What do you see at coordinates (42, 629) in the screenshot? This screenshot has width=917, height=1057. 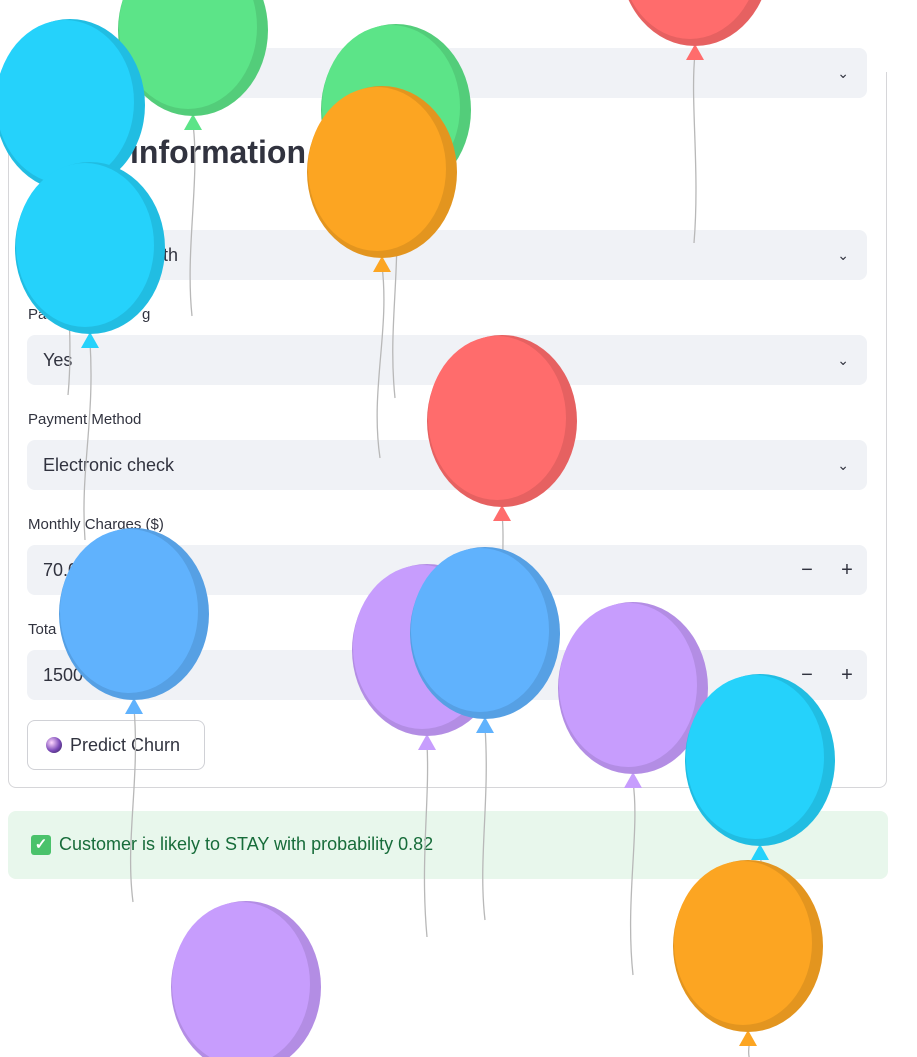 I see `total-label: Tota` at bounding box center [42, 629].